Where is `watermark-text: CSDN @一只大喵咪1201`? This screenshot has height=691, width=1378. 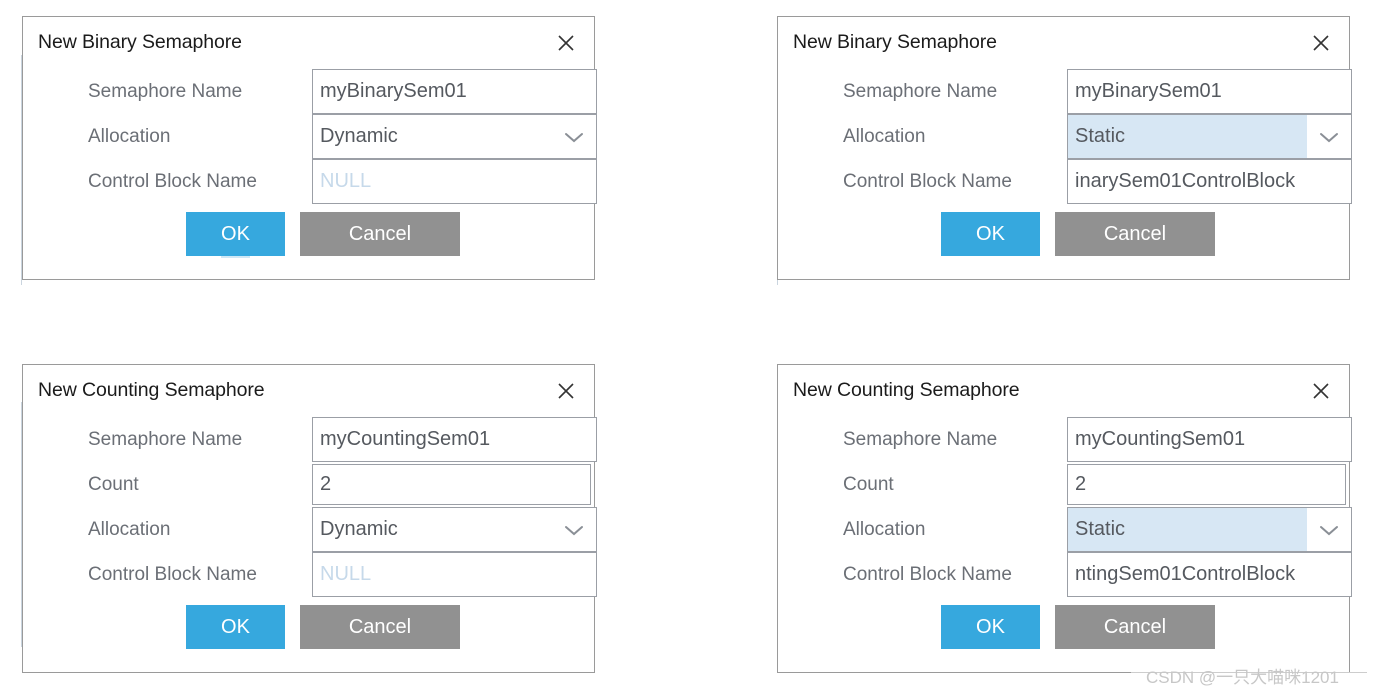
watermark-text: CSDN @一只大喵咪1201 is located at coordinates (1242, 677).